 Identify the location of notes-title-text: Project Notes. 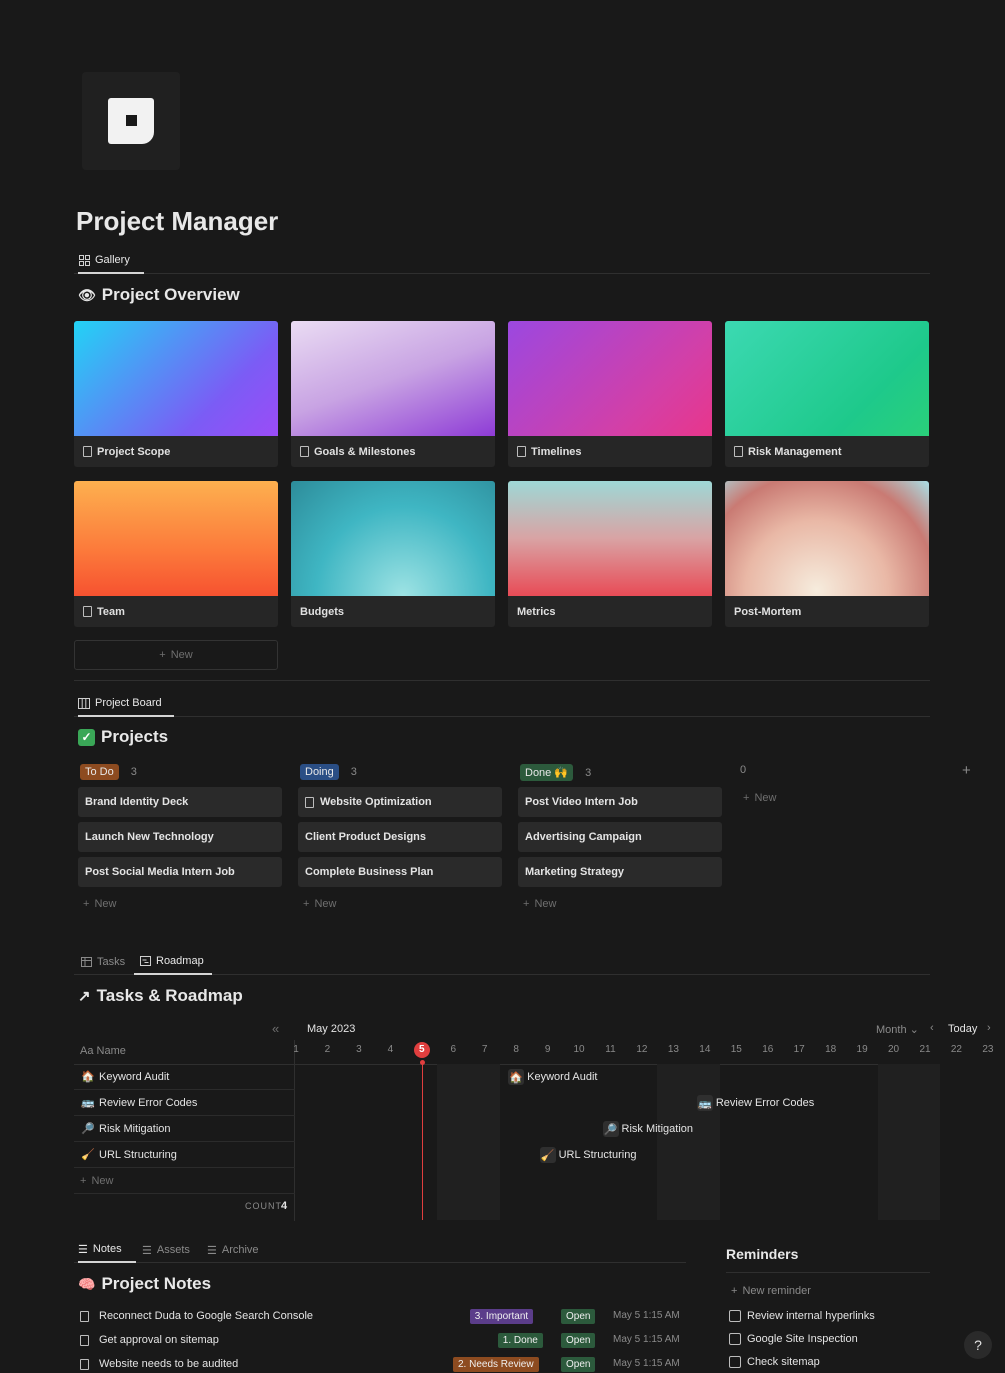
(156, 1283).